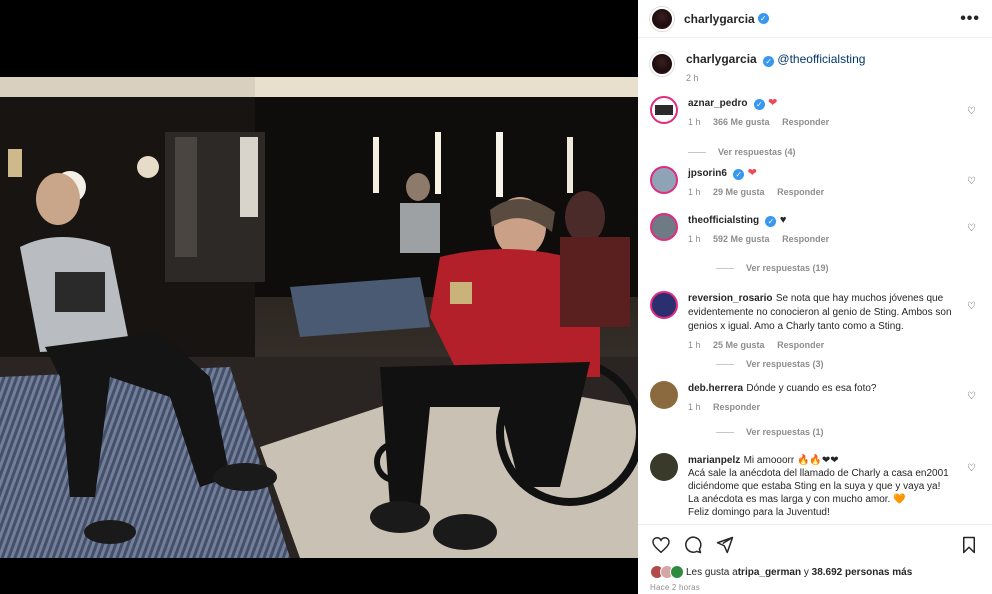 This screenshot has height=594, width=992. Describe the element at coordinates (741, 239) in the screenshot. I see `comment-likes: 592 Me gusta` at that location.